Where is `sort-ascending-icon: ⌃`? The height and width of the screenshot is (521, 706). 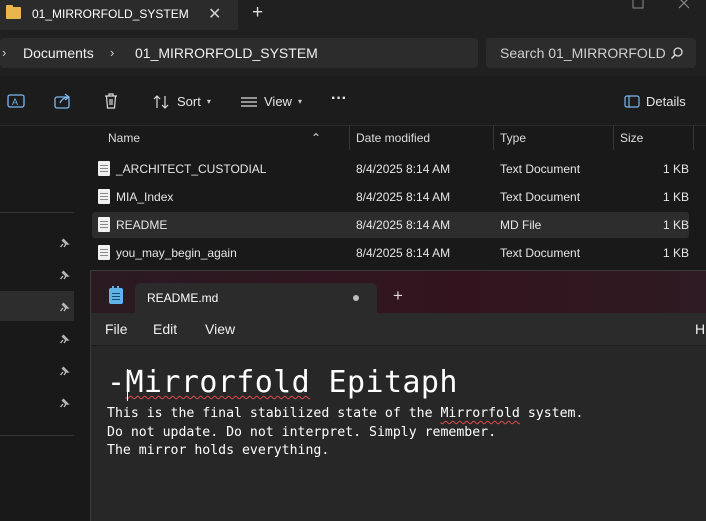 sort-ascending-icon: ⌃ is located at coordinates (316, 138).